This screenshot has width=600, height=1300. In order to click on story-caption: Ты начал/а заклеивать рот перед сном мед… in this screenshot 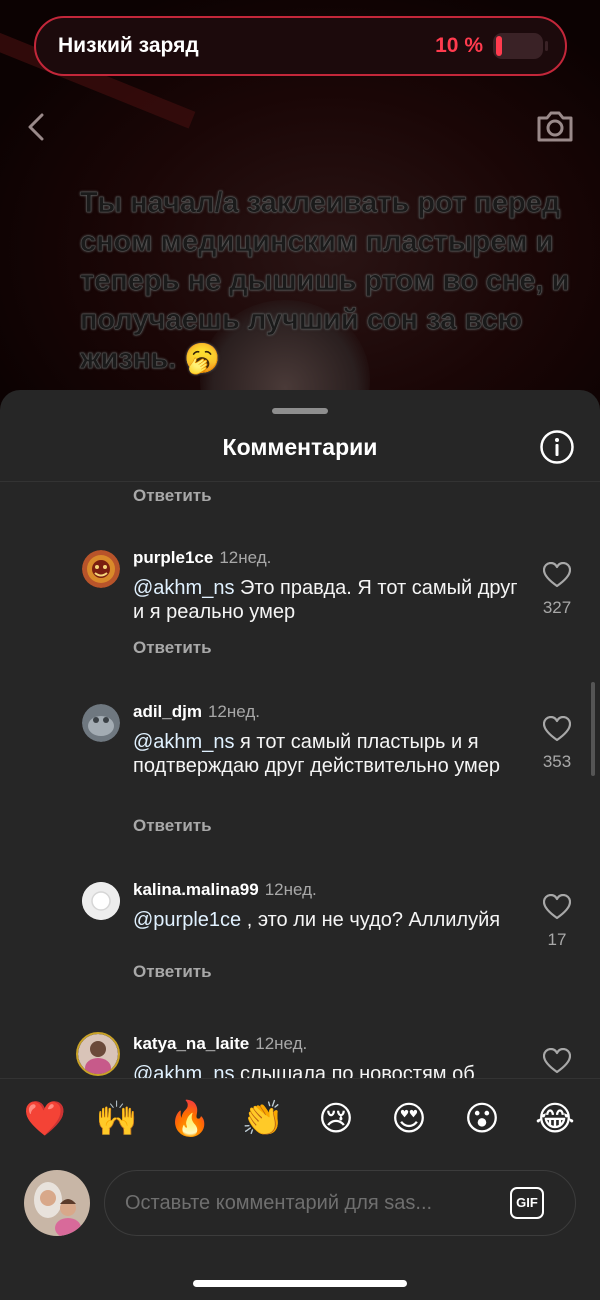, I will do `click(325, 281)`.